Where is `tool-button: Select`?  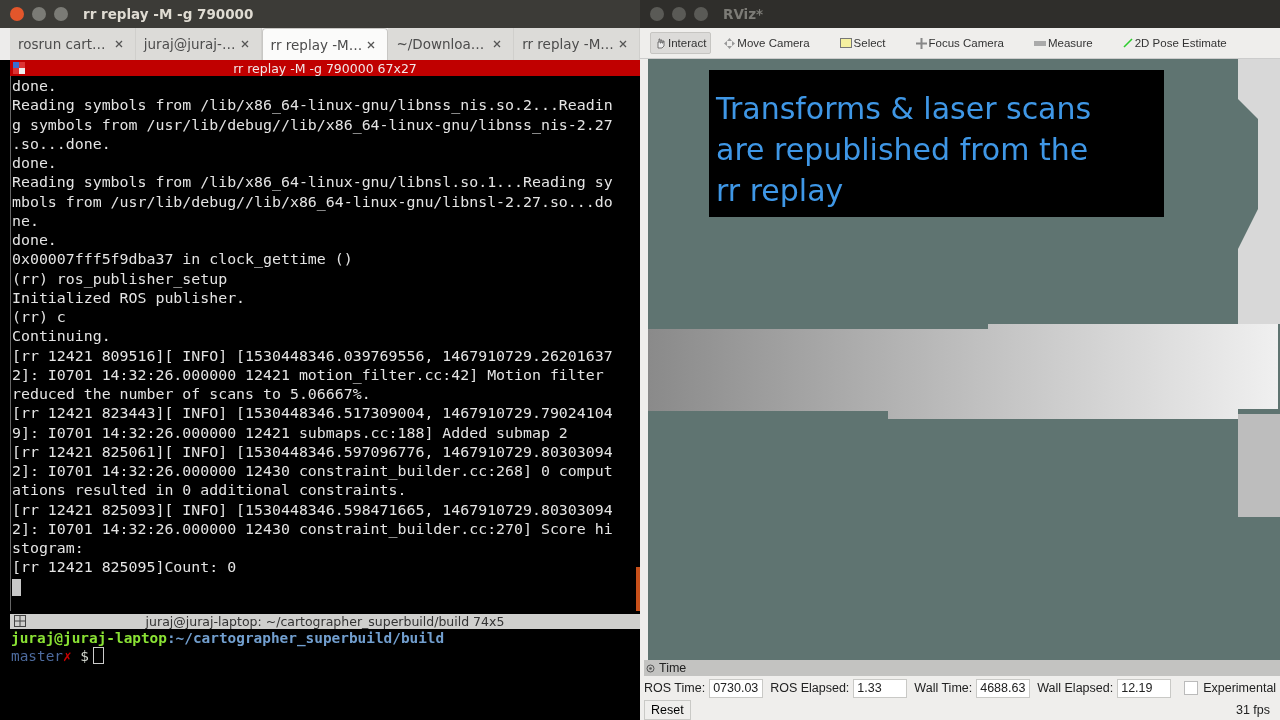
tool-button: Select is located at coordinates (862, 43).